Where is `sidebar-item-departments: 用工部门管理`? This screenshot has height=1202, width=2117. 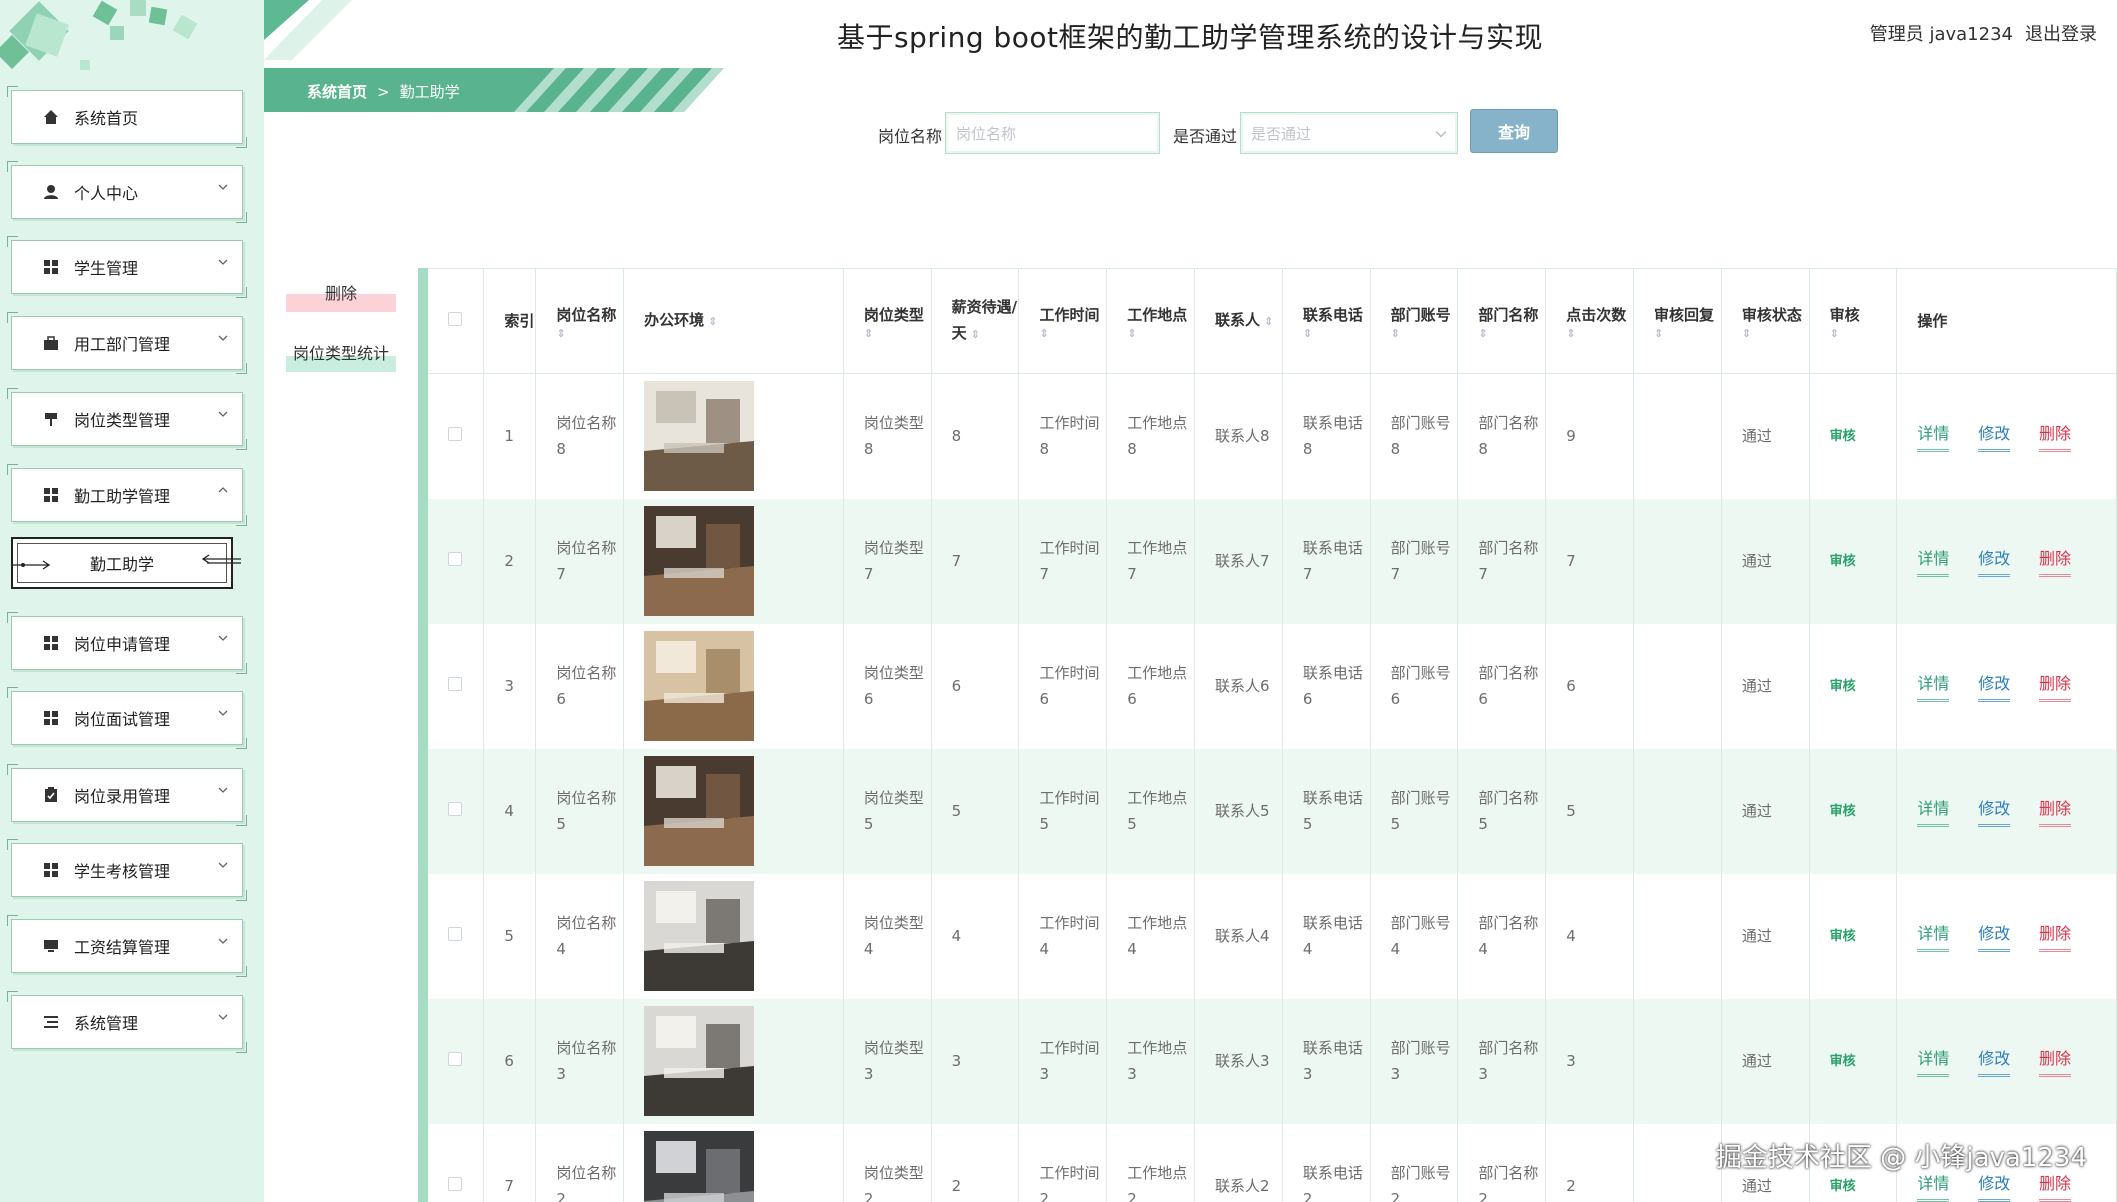
sidebar-item-departments: 用工部门管理 is located at coordinates (127, 343).